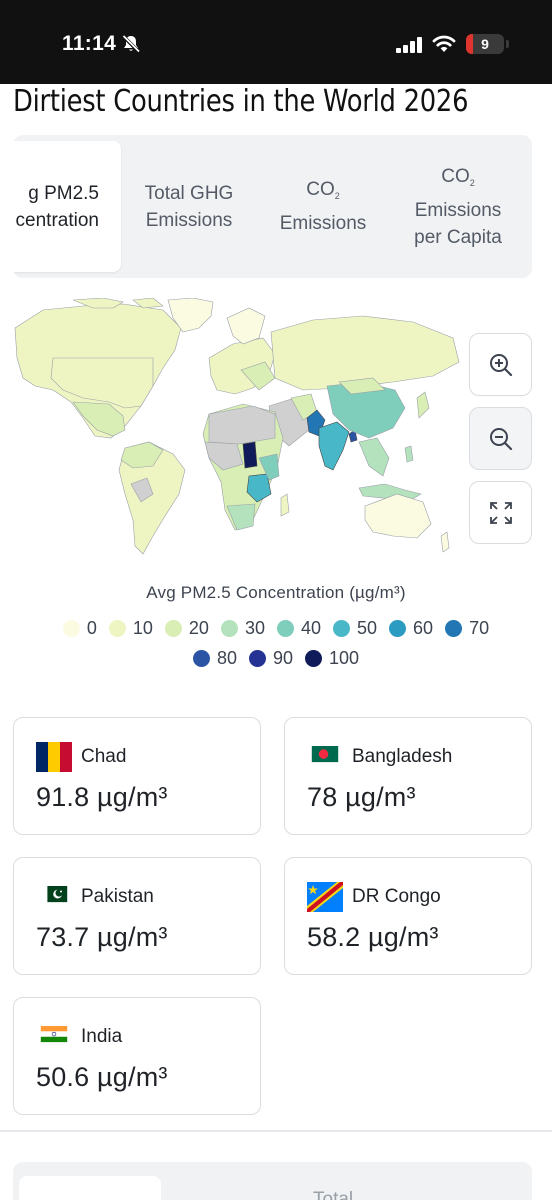  Describe the element at coordinates (131, 44) in the screenshot. I see `bell-slash-icon` at that location.